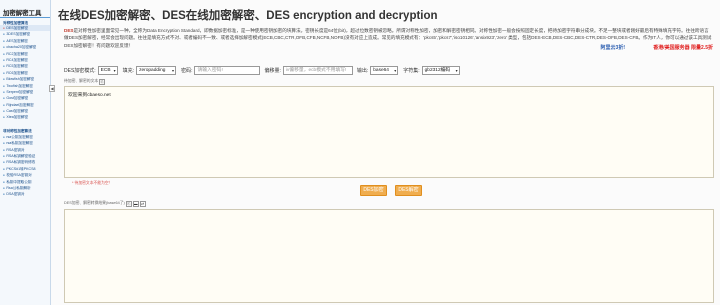 The image size is (720, 305). What do you see at coordinates (25, 9) in the screenshot?
I see `sidebar-title: 加密解密工具` at bounding box center [25, 9].